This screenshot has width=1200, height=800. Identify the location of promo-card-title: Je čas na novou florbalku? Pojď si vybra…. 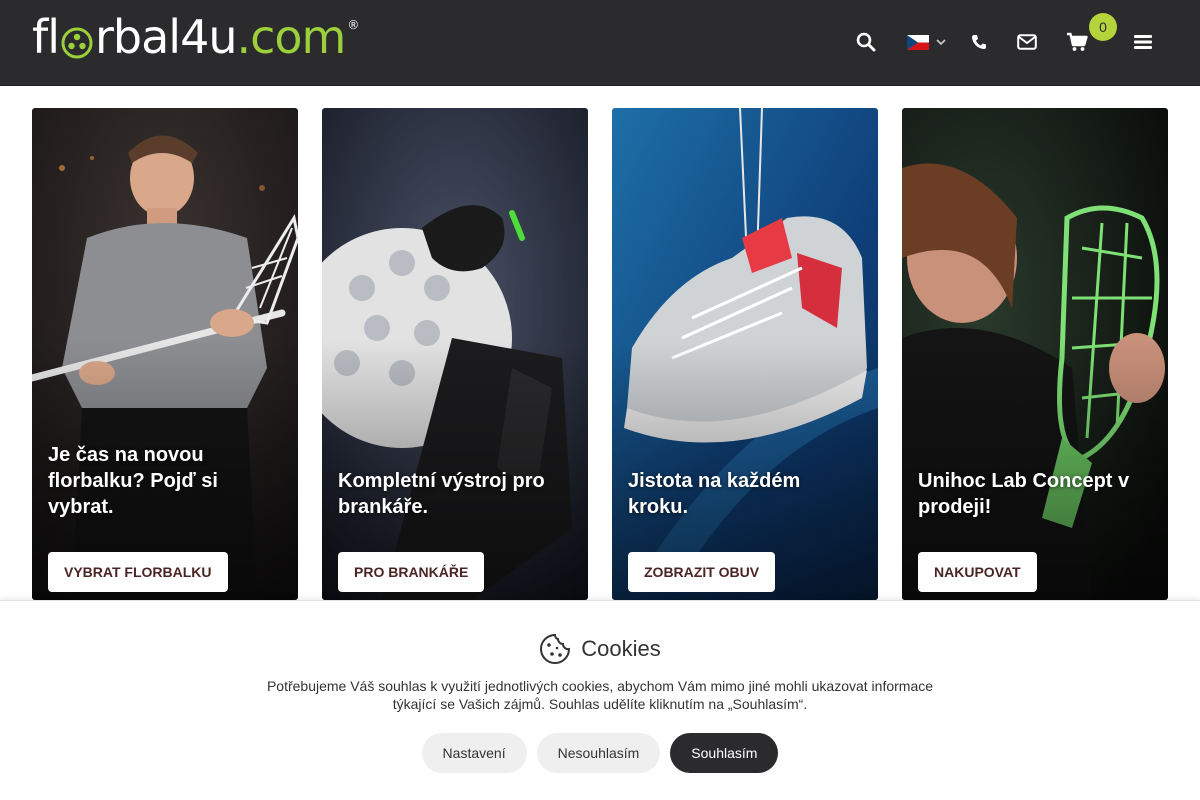
(133, 481).